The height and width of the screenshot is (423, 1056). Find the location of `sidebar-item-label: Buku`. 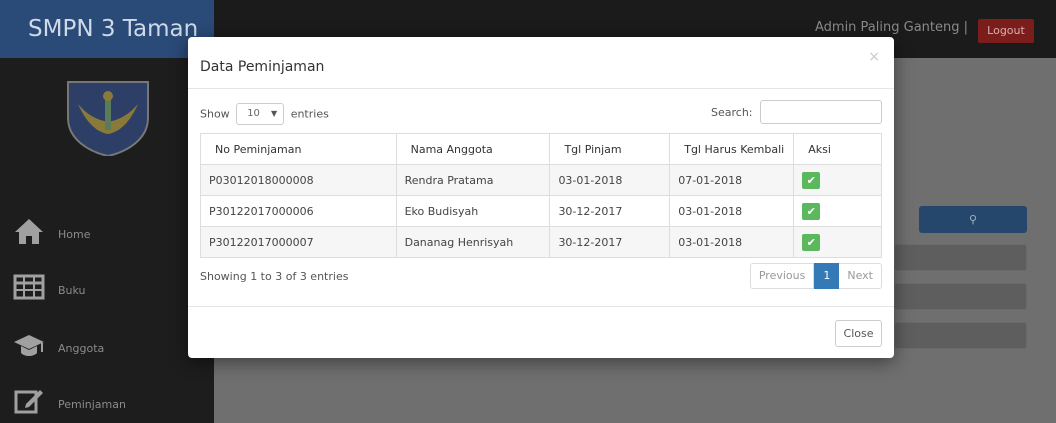

sidebar-item-label: Buku is located at coordinates (72, 290).